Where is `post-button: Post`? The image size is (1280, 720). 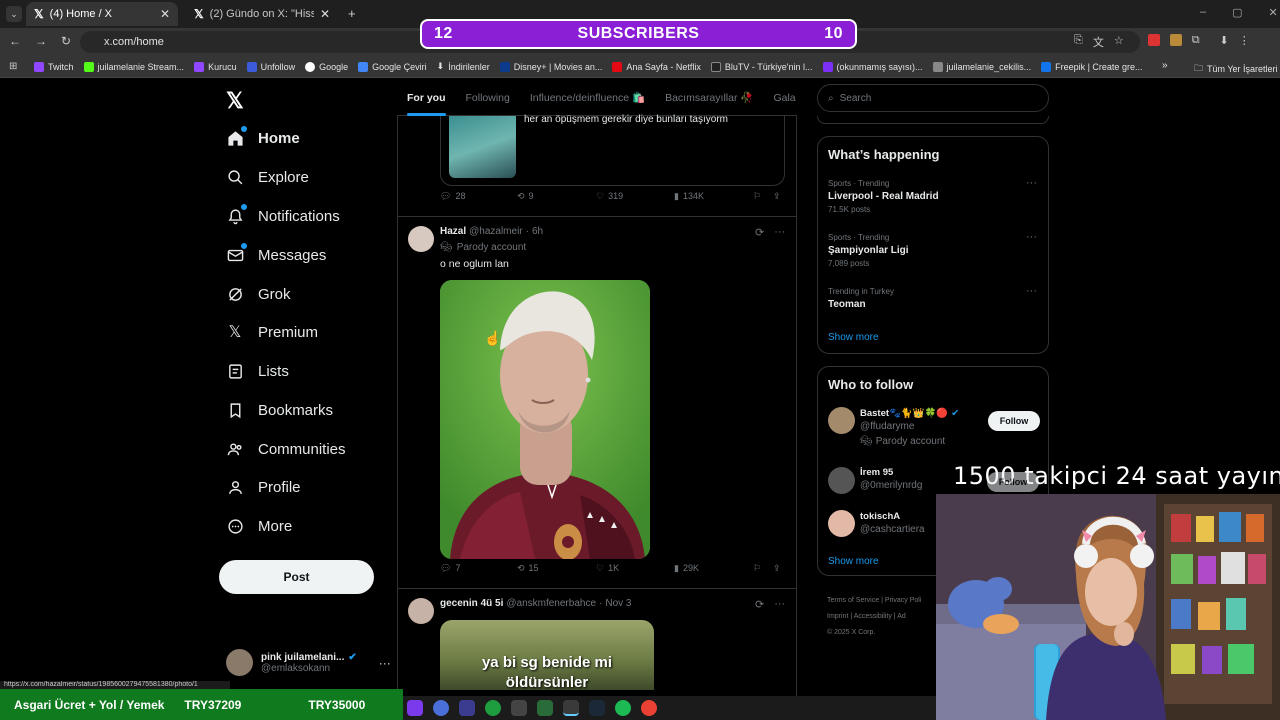 post-button: Post is located at coordinates (296, 577).